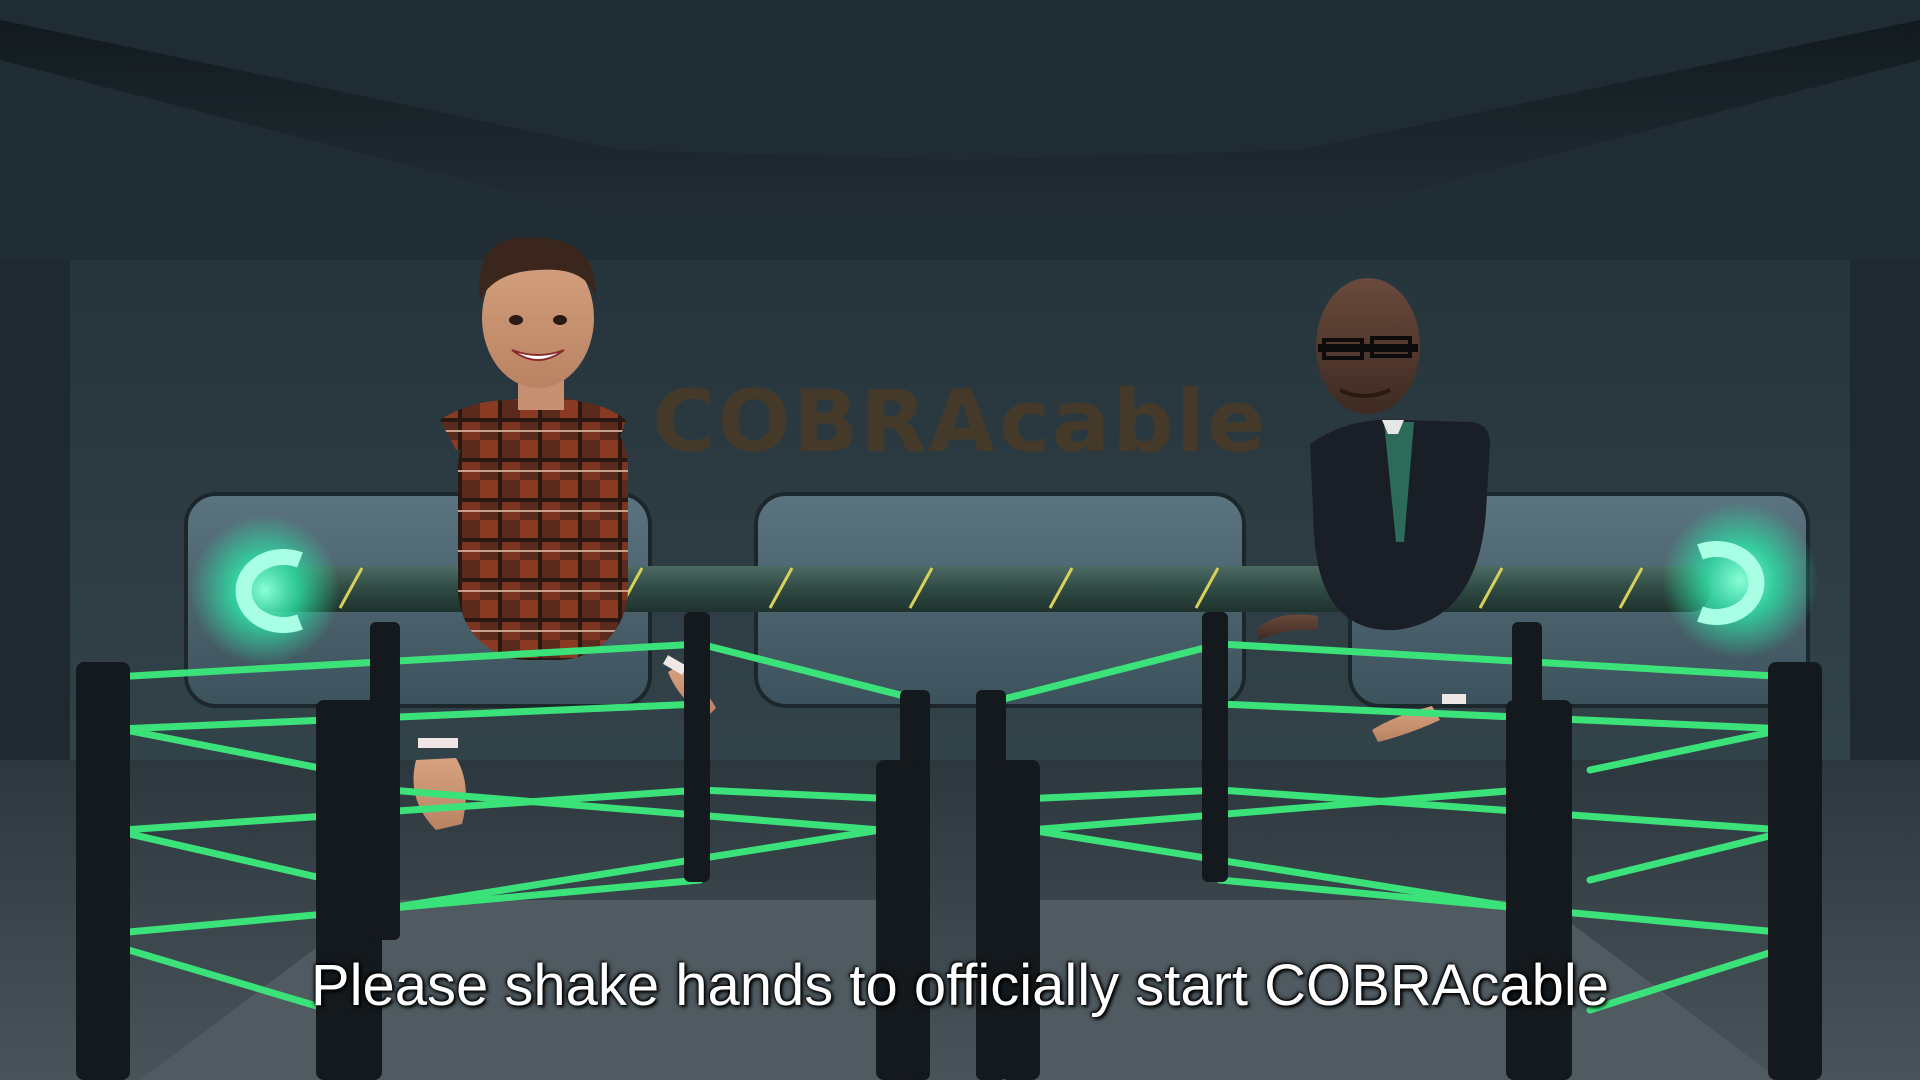  What do you see at coordinates (825, 422) in the screenshot?
I see `wall-logo-upper: COBRA` at bounding box center [825, 422].